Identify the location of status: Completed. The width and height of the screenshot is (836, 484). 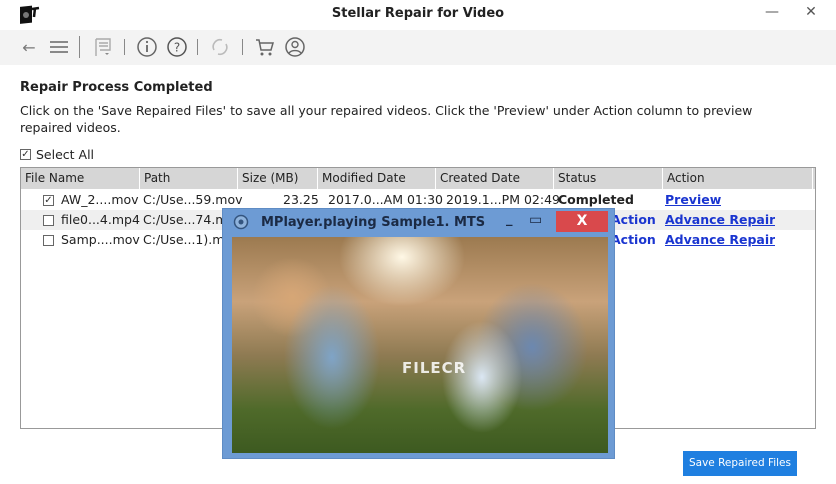
(596, 199).